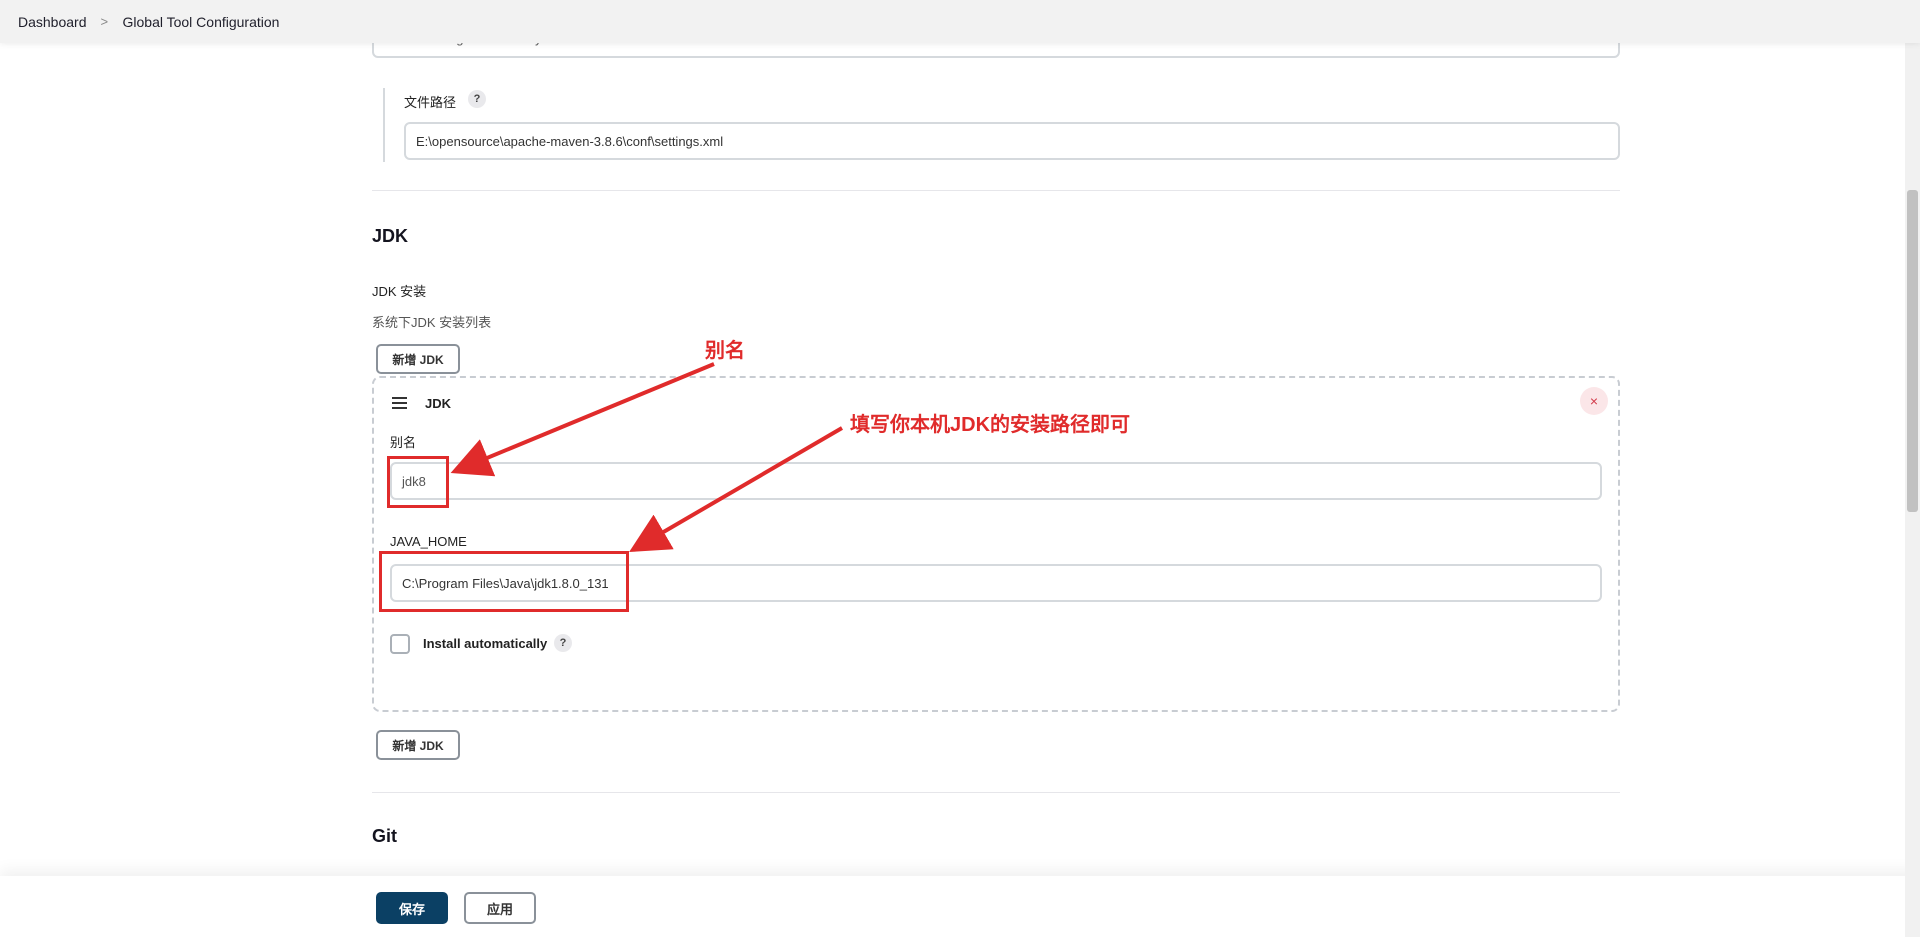  Describe the element at coordinates (418, 359) in the screenshot. I see `add-jdk-button-top: 新增 JDK` at that location.